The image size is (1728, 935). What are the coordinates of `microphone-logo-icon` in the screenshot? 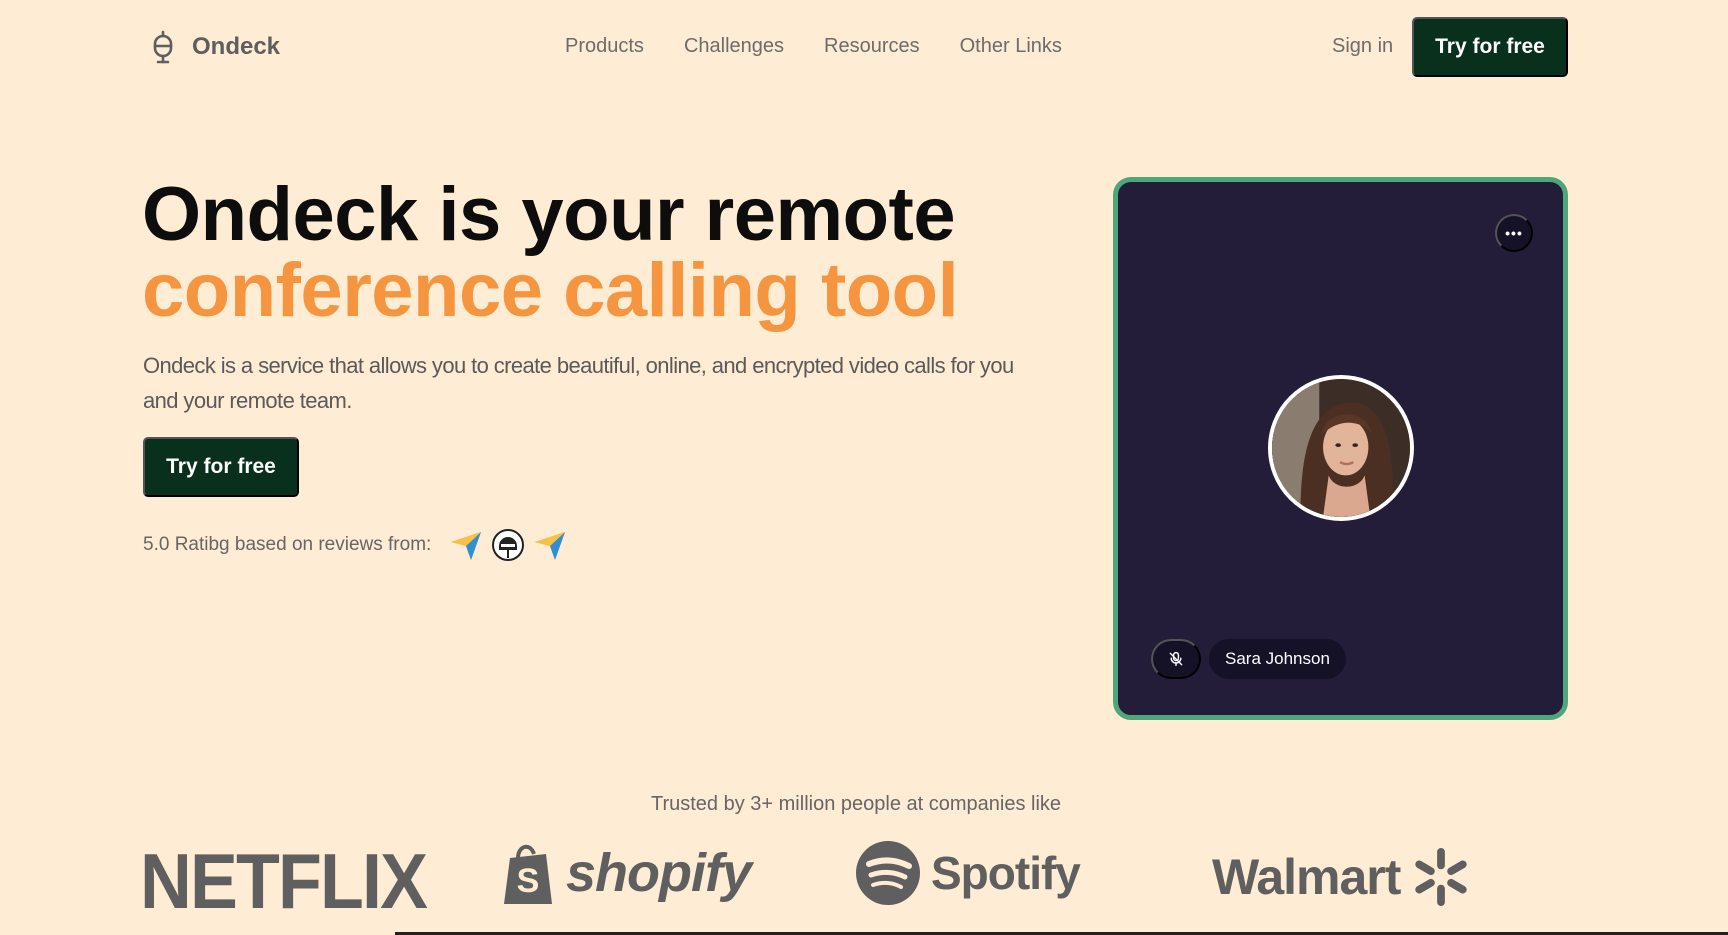 It's located at (163, 47).